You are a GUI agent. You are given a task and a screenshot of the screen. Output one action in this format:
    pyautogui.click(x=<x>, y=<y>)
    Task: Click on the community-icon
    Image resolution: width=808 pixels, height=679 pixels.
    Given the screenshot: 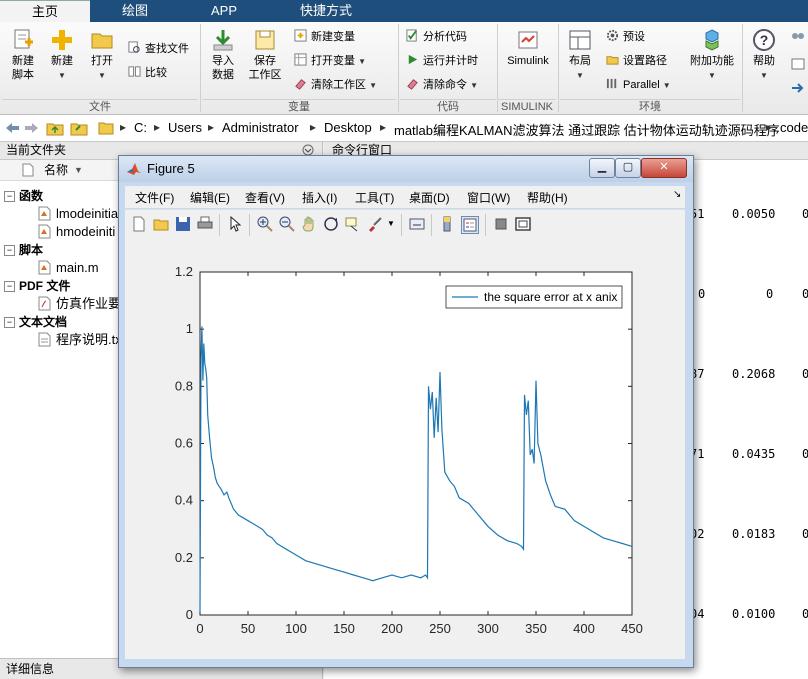 What is the action you would take?
    pyautogui.click(x=798, y=38)
    